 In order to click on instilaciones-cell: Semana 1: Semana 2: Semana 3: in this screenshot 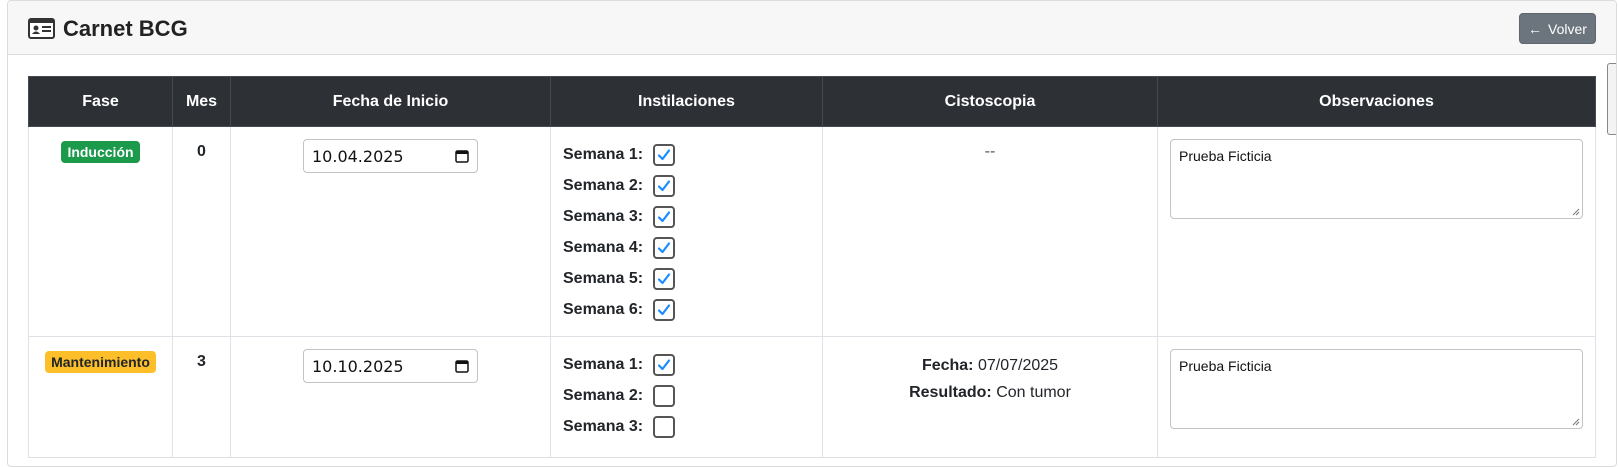, I will do `click(686, 397)`.